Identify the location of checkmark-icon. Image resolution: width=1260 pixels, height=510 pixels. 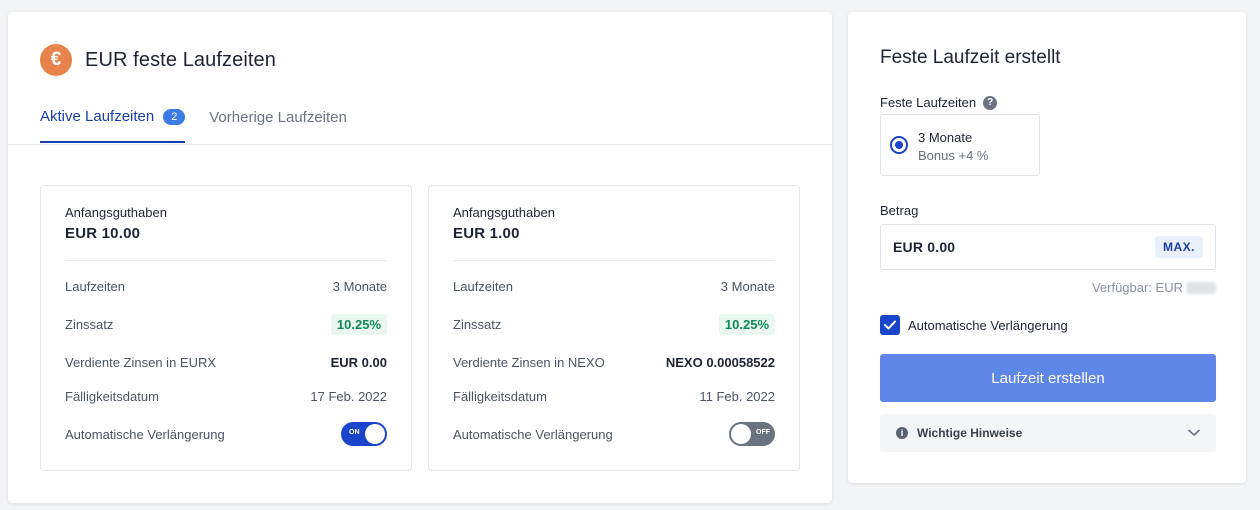
(890, 325).